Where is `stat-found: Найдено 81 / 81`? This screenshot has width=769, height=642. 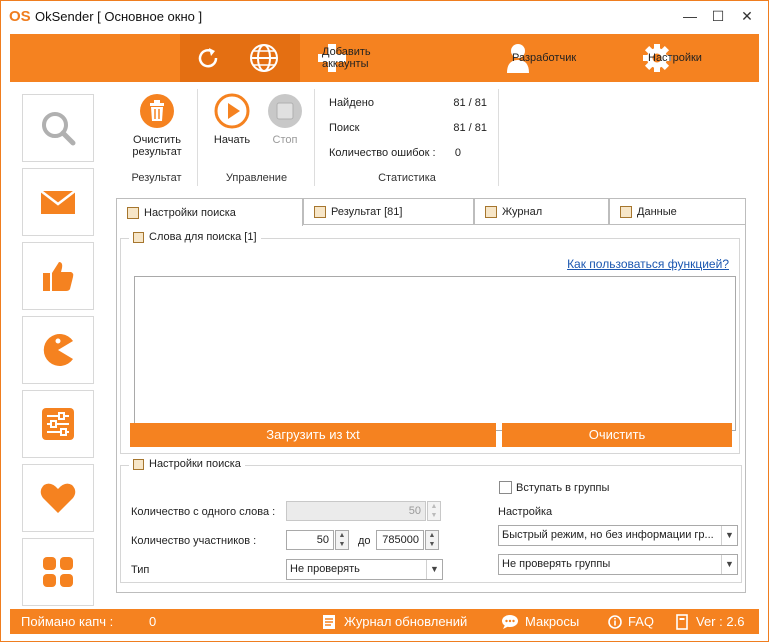
stat-found: Найдено 81 / 81 is located at coordinates (408, 103).